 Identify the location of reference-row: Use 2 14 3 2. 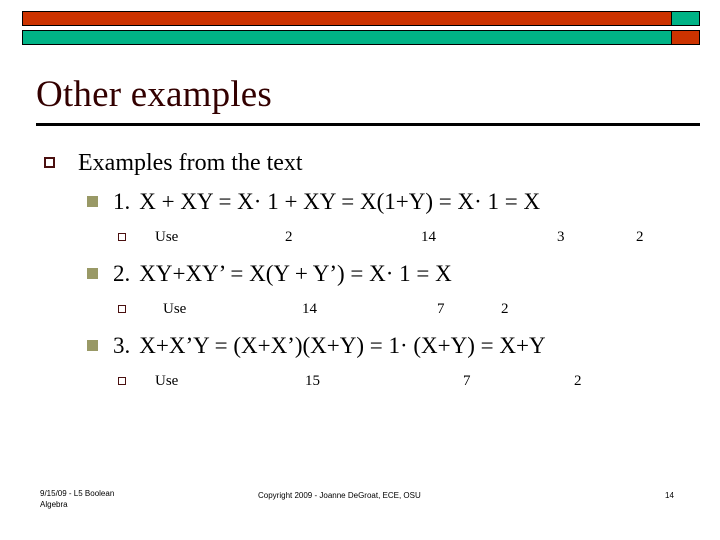
(360, 237).